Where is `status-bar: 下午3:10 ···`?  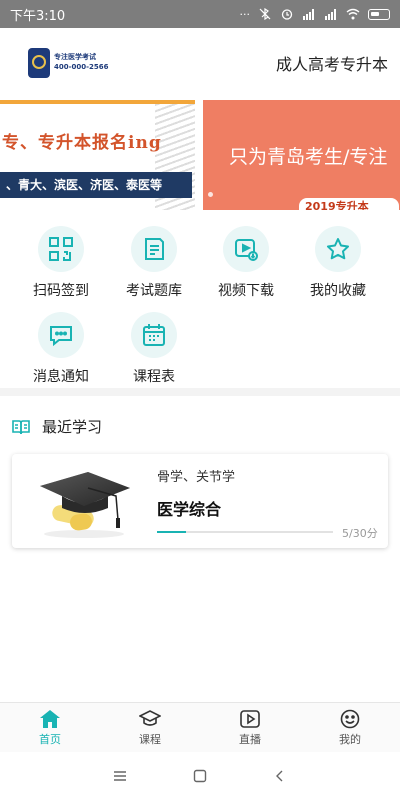 status-bar: 下午3:10 ··· is located at coordinates (200, 14).